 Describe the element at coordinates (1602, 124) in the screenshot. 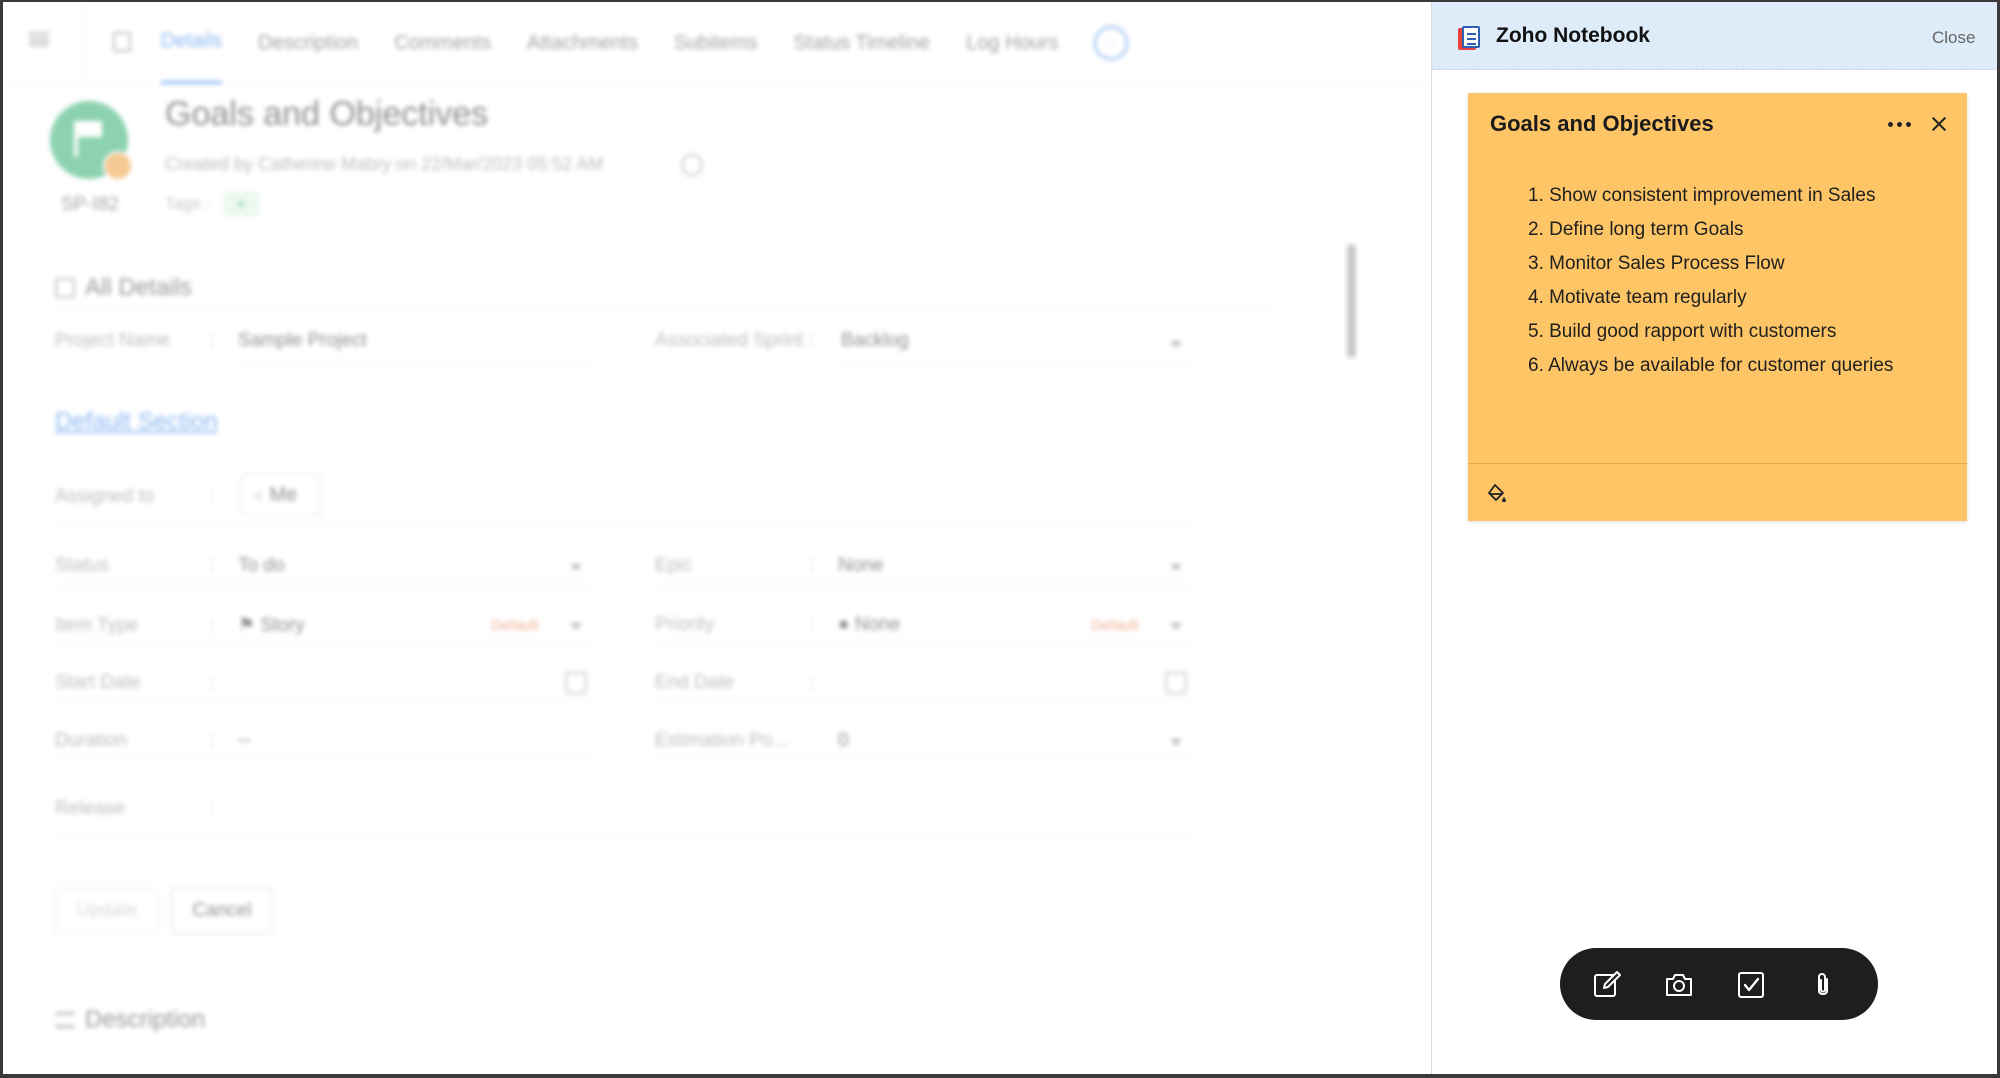

I see `note-title: Goals and Objectives` at that location.